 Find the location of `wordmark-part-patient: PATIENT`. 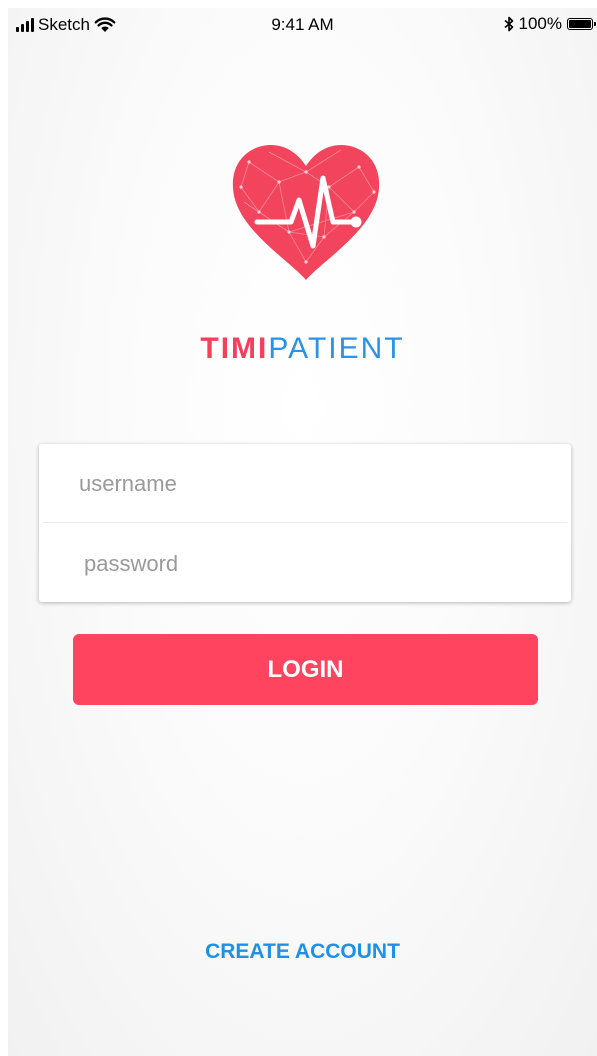

wordmark-part-patient: PATIENT is located at coordinates (336, 348).